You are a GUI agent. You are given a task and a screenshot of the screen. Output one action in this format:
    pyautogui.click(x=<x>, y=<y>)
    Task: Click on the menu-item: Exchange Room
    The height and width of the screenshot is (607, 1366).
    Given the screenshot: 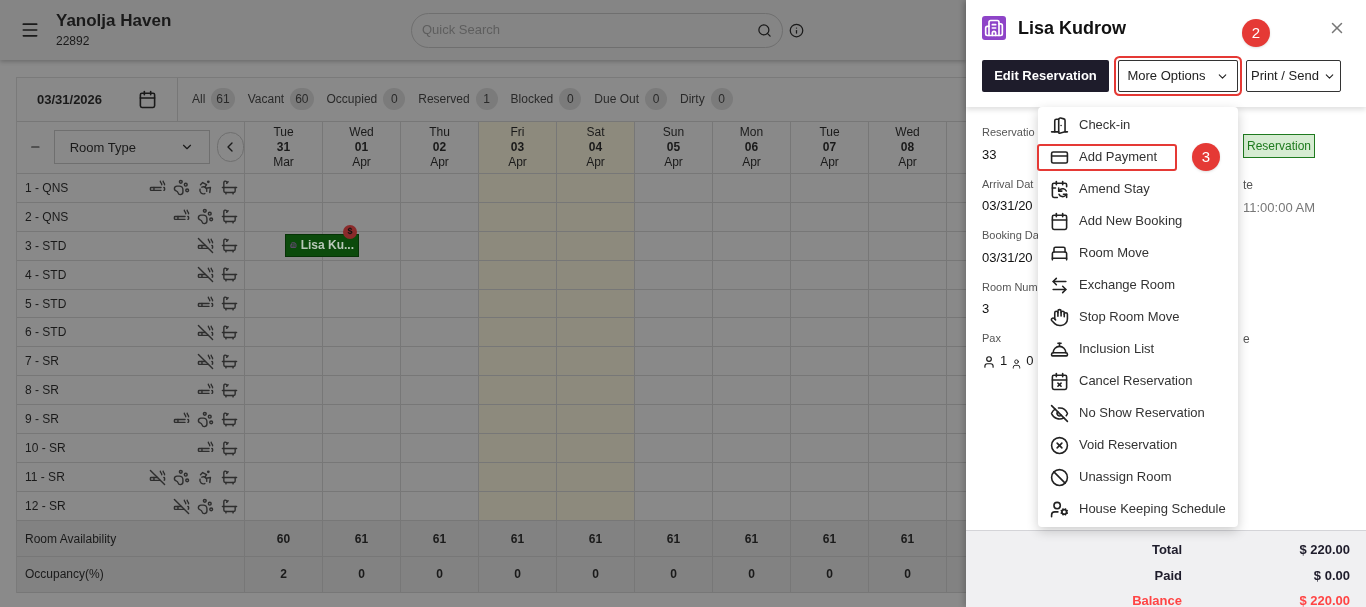 What is the action you would take?
    pyautogui.click(x=1138, y=285)
    